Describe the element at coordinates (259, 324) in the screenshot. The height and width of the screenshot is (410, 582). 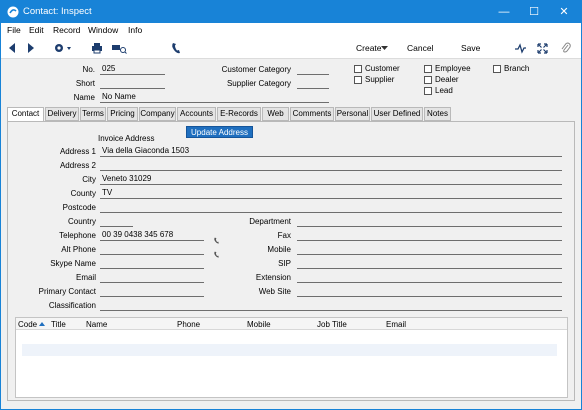
I see `column-header-mobile: Mobile` at that location.